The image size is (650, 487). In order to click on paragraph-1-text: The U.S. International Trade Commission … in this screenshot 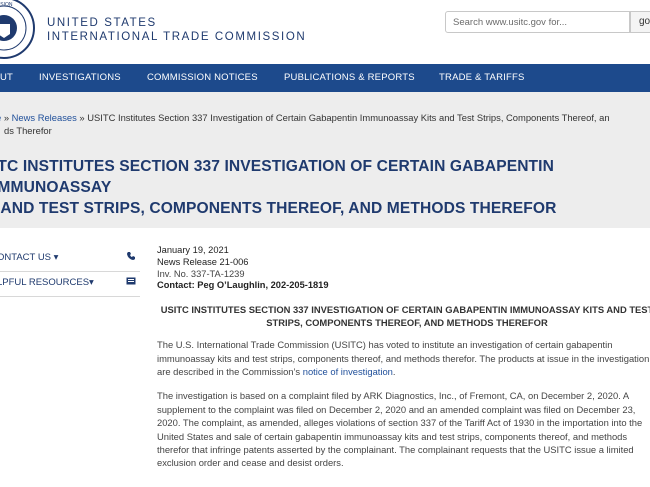, I will do `click(403, 358)`.